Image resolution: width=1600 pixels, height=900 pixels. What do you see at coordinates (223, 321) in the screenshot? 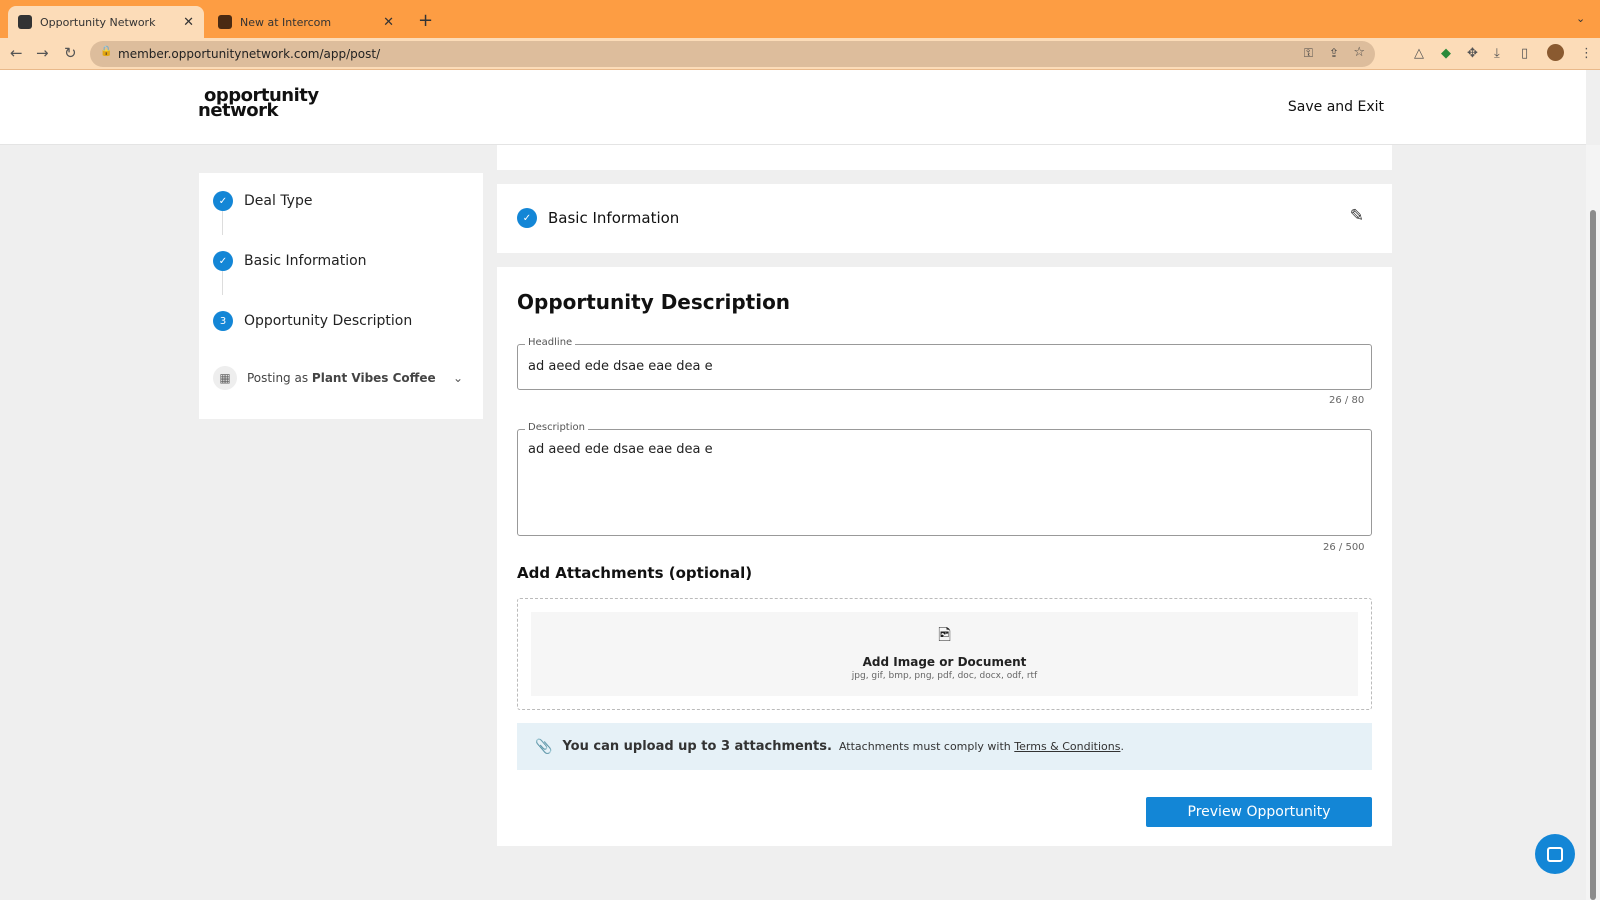
I see `step-number: 3` at bounding box center [223, 321].